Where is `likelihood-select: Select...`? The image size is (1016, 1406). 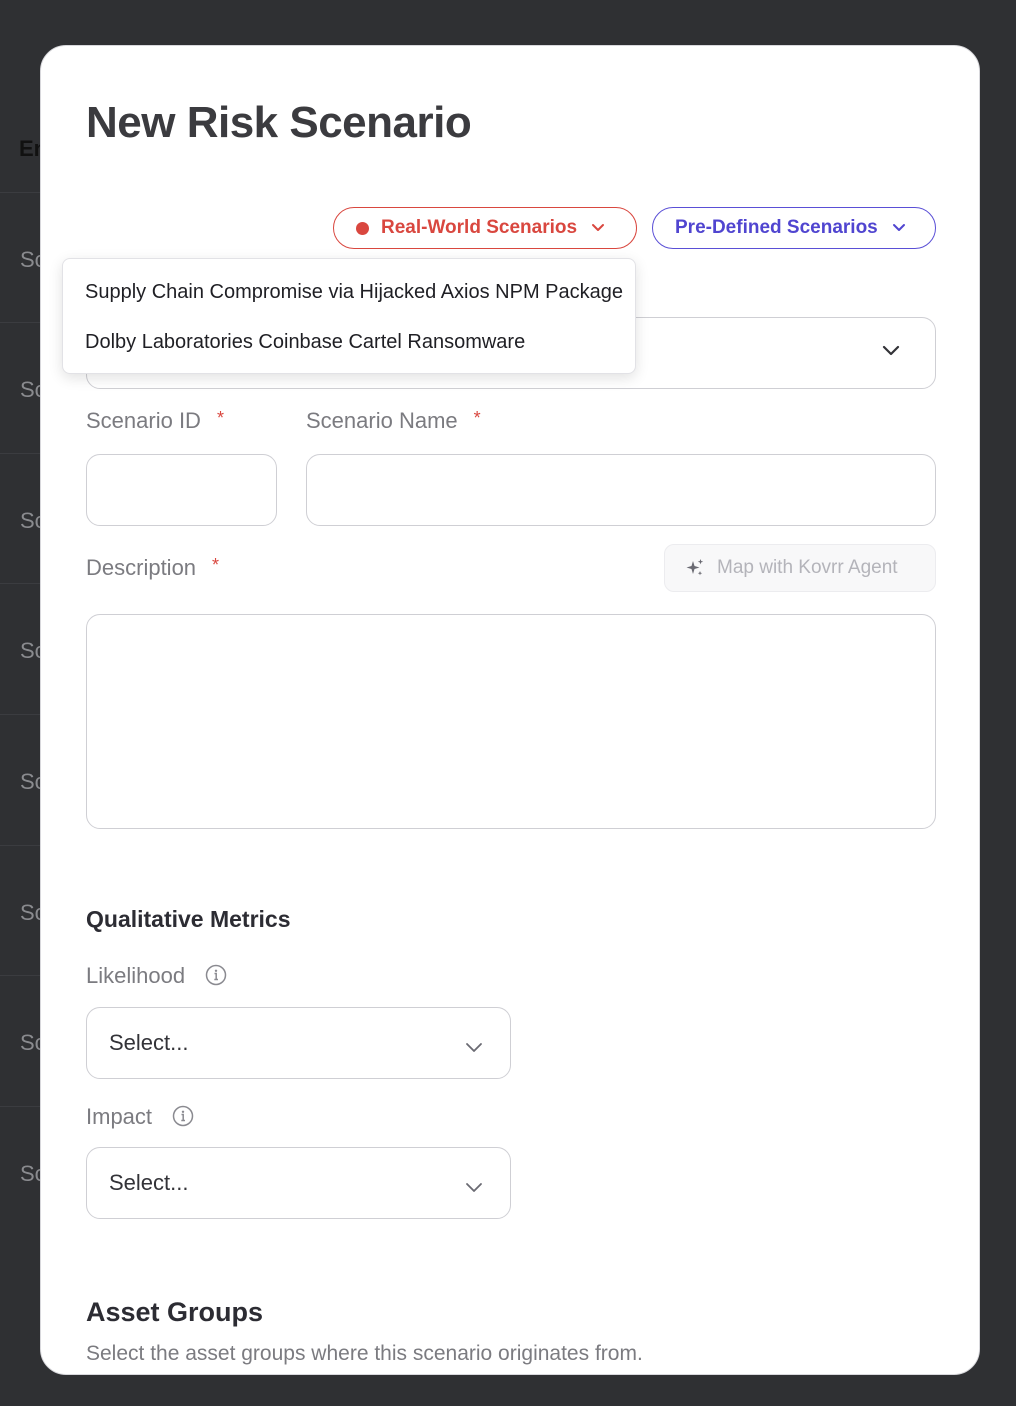
likelihood-select: Select... is located at coordinates (298, 1043).